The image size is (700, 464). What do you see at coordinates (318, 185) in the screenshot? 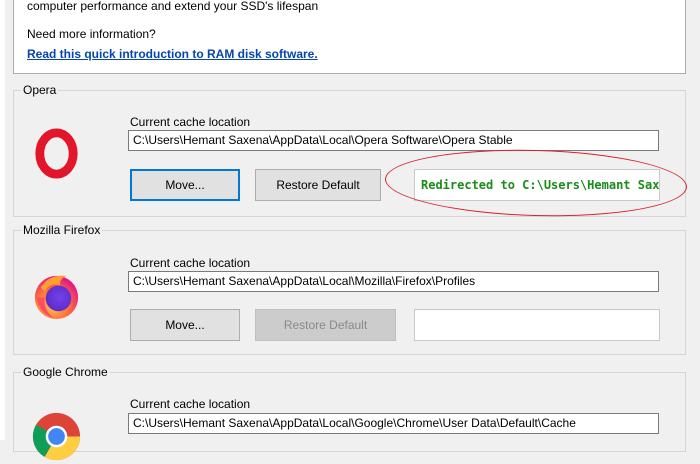
I see `opera-restore-default-button: Restore Default` at bounding box center [318, 185].